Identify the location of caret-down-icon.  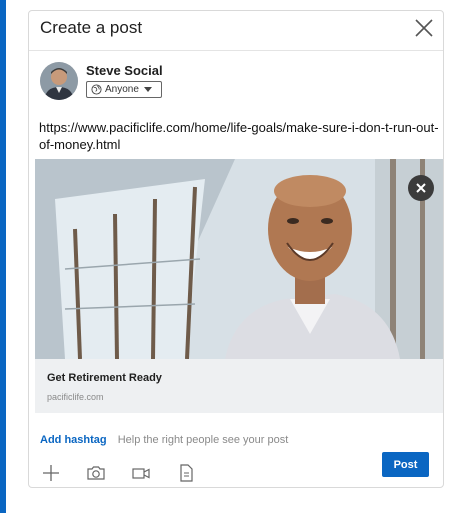
(147, 89).